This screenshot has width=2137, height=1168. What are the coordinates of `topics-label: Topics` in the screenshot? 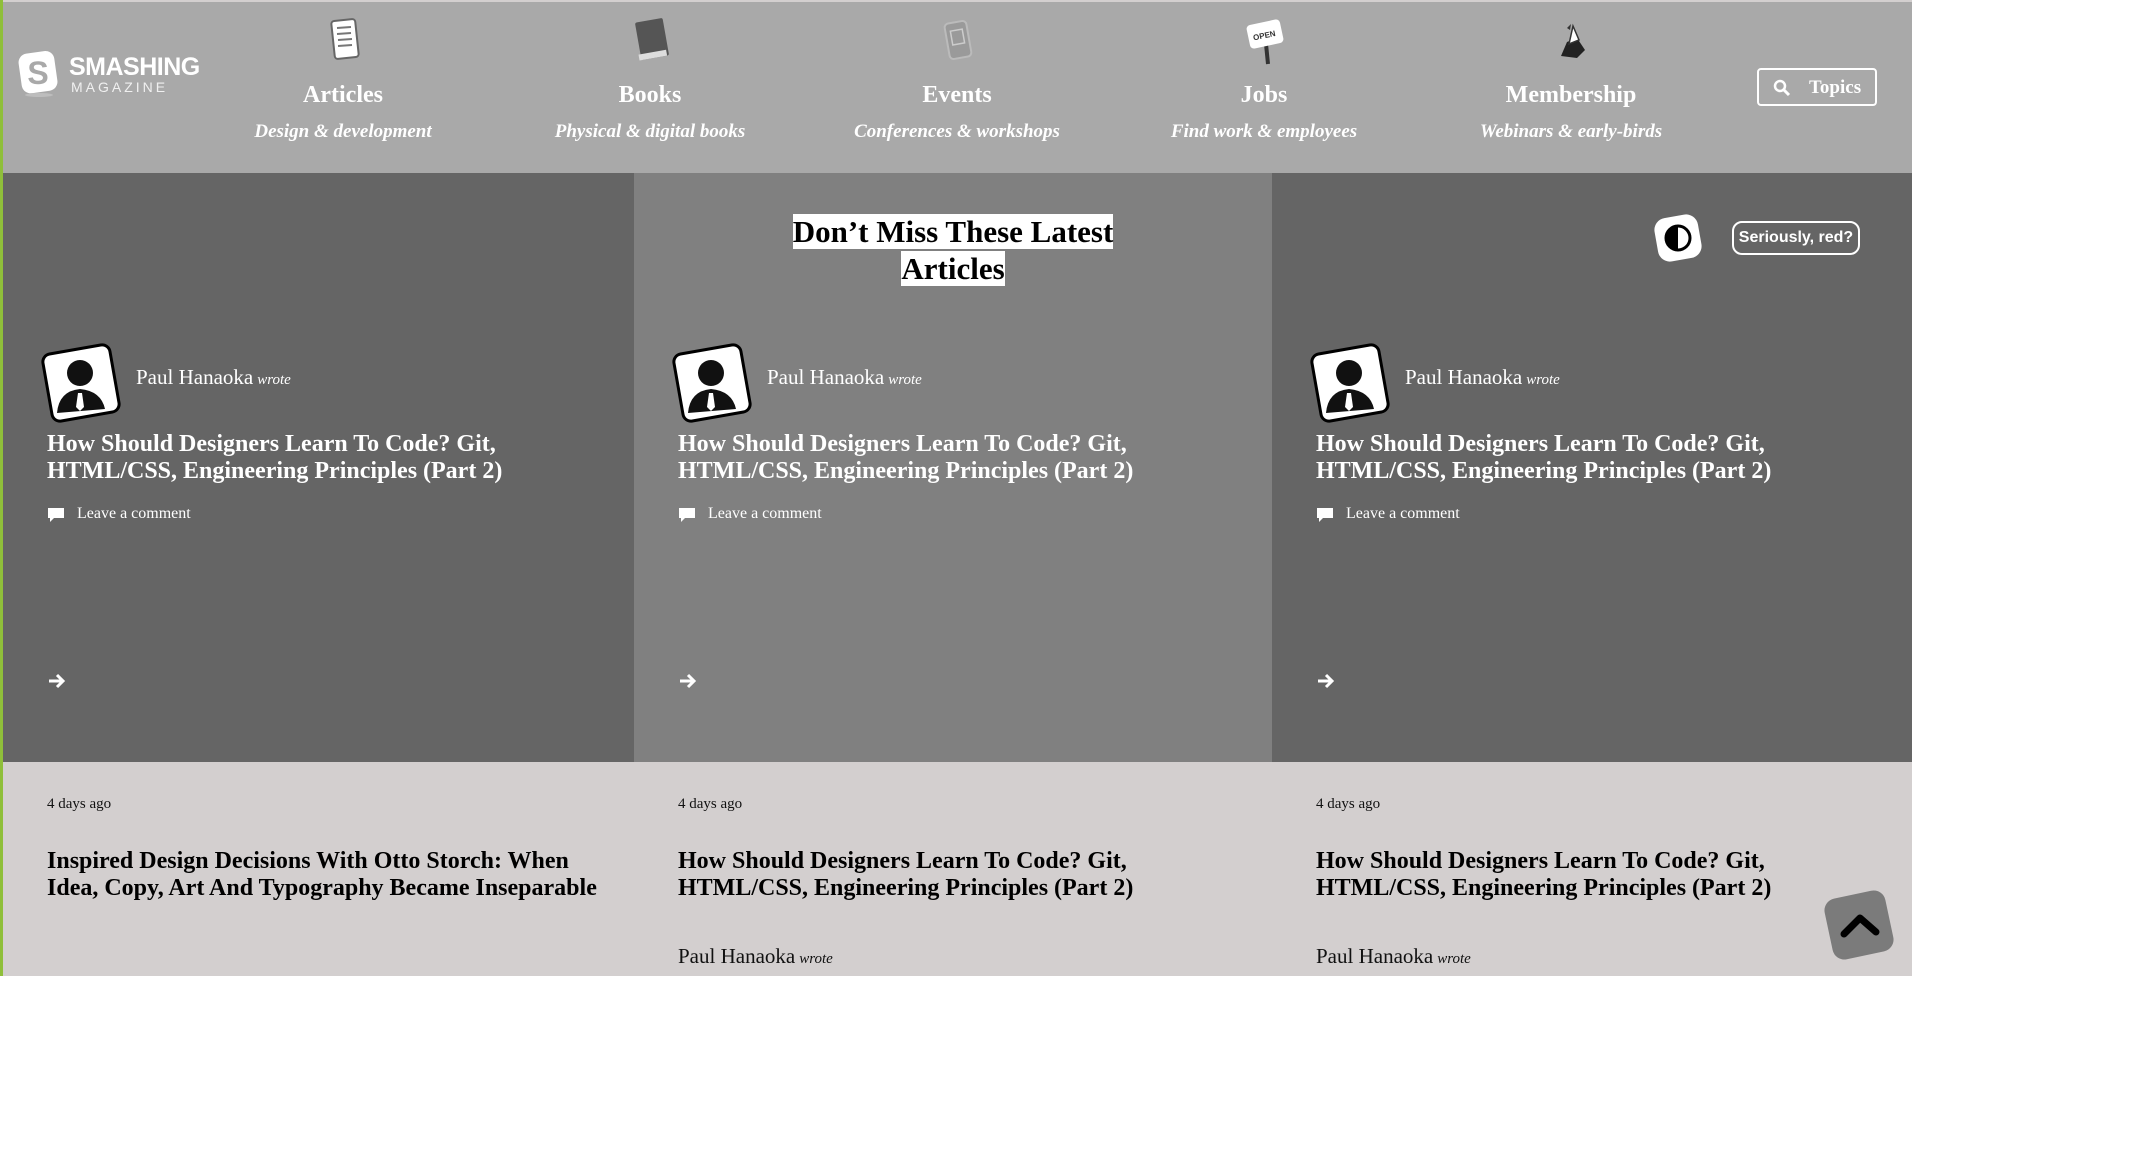 It's located at (1835, 87).